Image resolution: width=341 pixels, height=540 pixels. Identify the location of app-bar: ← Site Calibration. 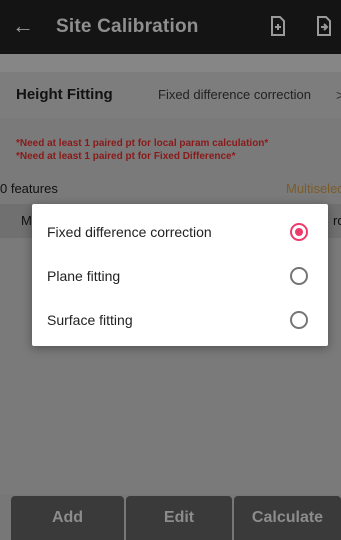
(170, 27).